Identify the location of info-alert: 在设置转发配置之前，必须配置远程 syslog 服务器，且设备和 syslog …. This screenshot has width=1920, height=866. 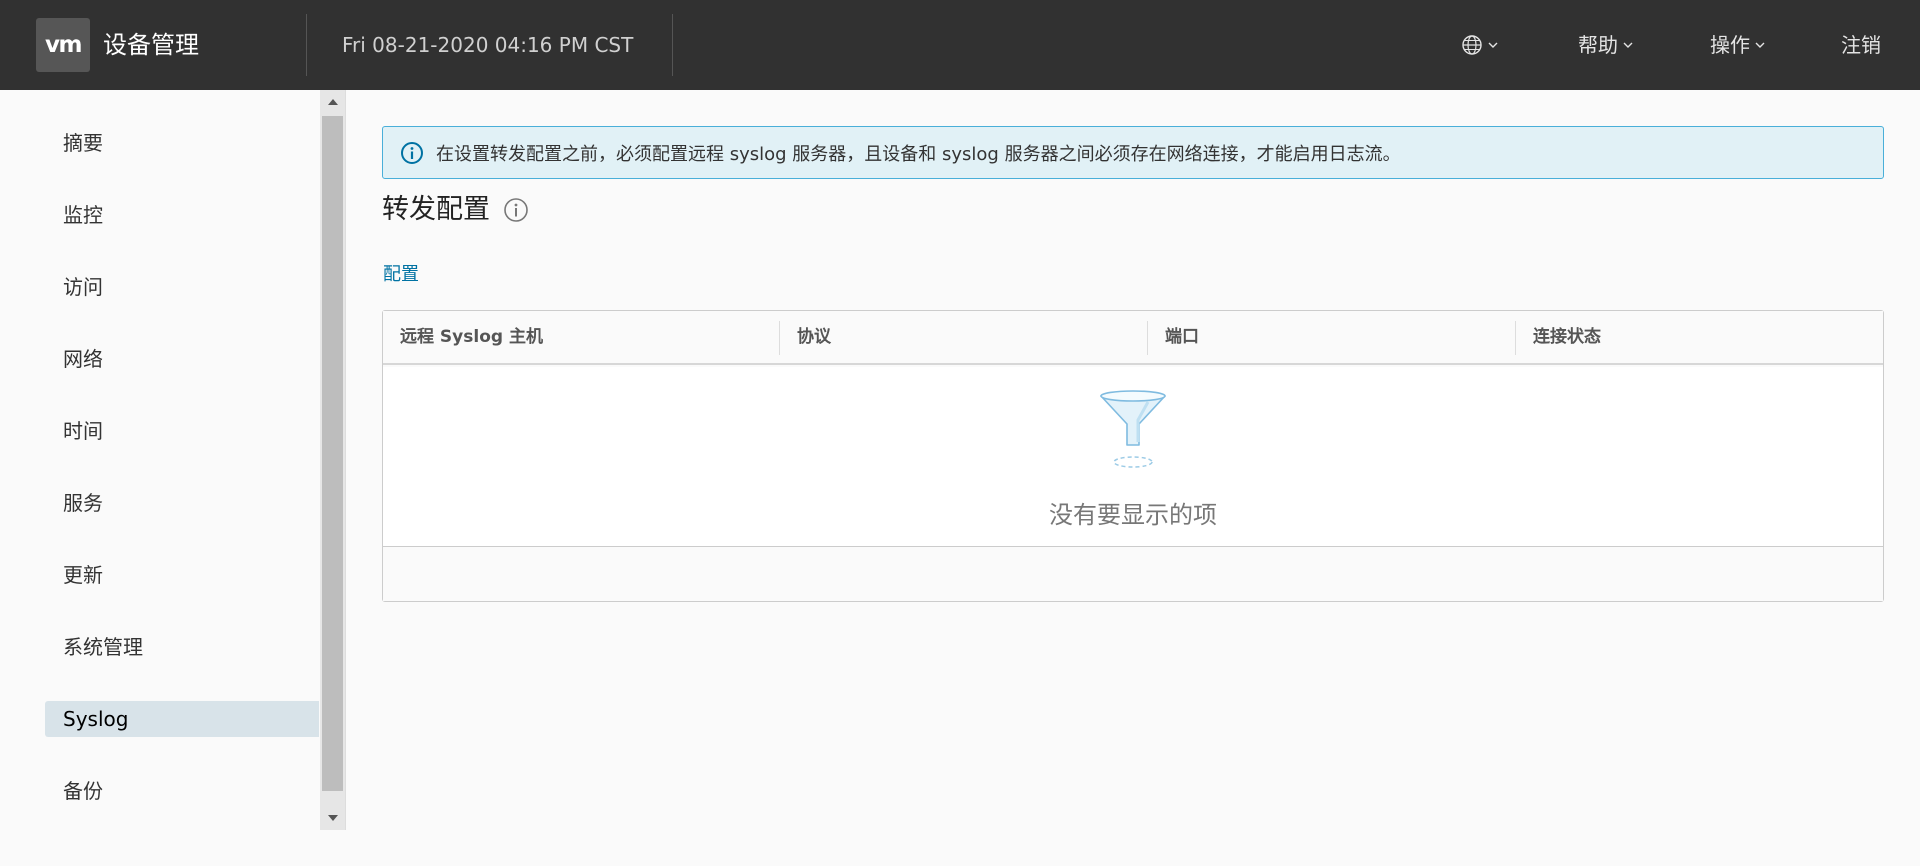
(1133, 152).